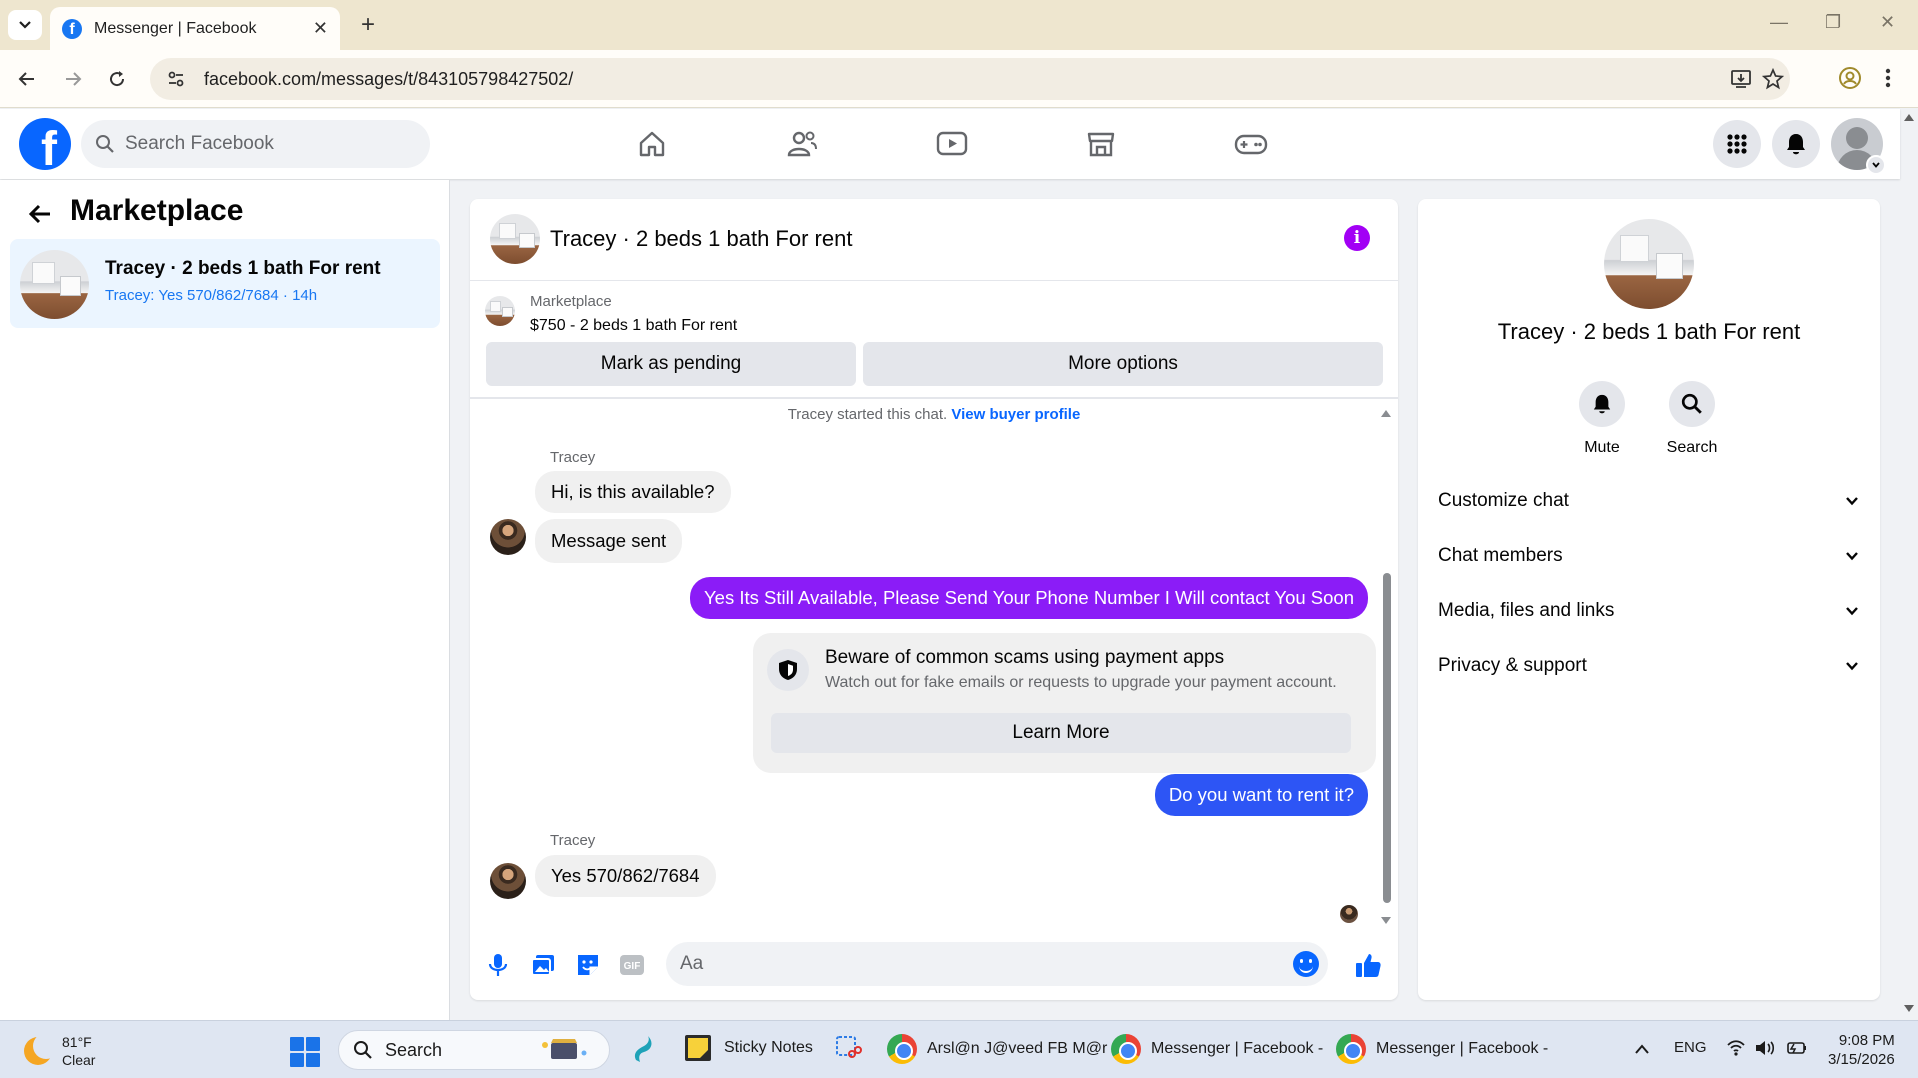  What do you see at coordinates (117, 79) in the screenshot?
I see `reload-button` at bounding box center [117, 79].